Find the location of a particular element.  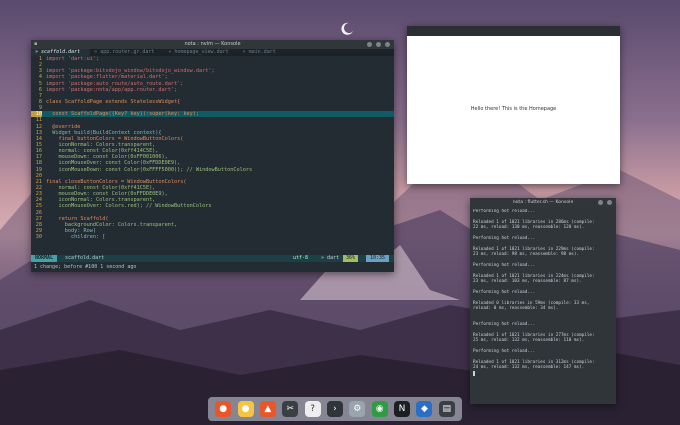

terminal-icon: › is located at coordinates (334, 409).